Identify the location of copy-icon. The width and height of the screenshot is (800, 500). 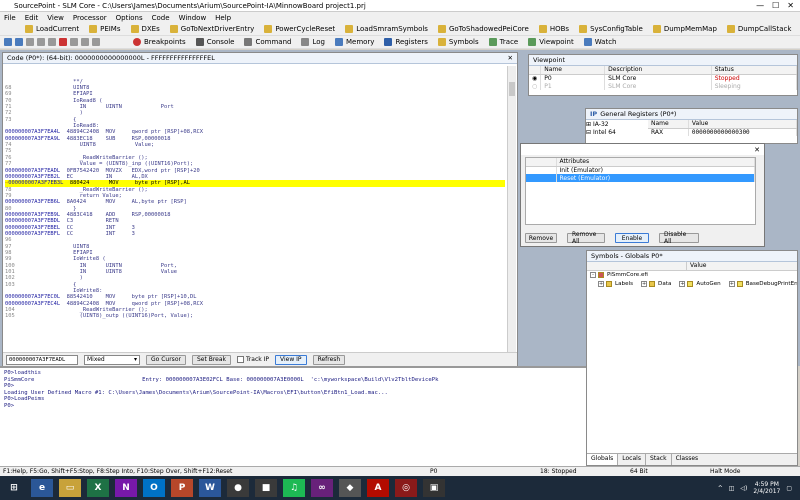
(41, 42).